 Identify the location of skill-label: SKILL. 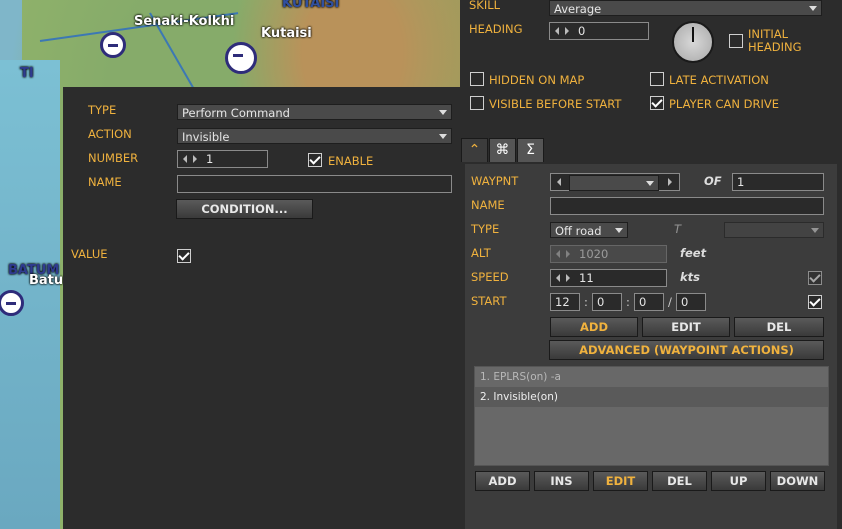
(485, 6).